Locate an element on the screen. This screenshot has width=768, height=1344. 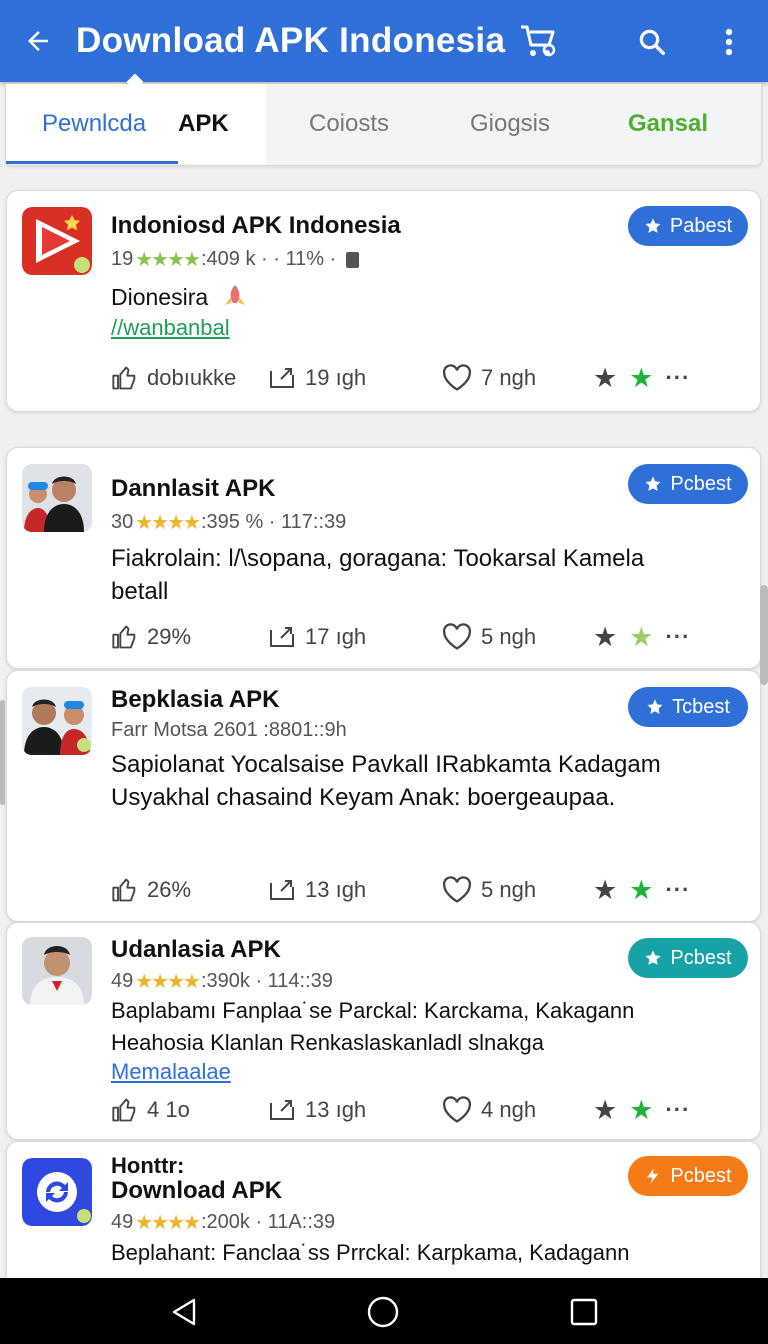
favorite-button: 4 ngh is located at coordinates (488, 1110).